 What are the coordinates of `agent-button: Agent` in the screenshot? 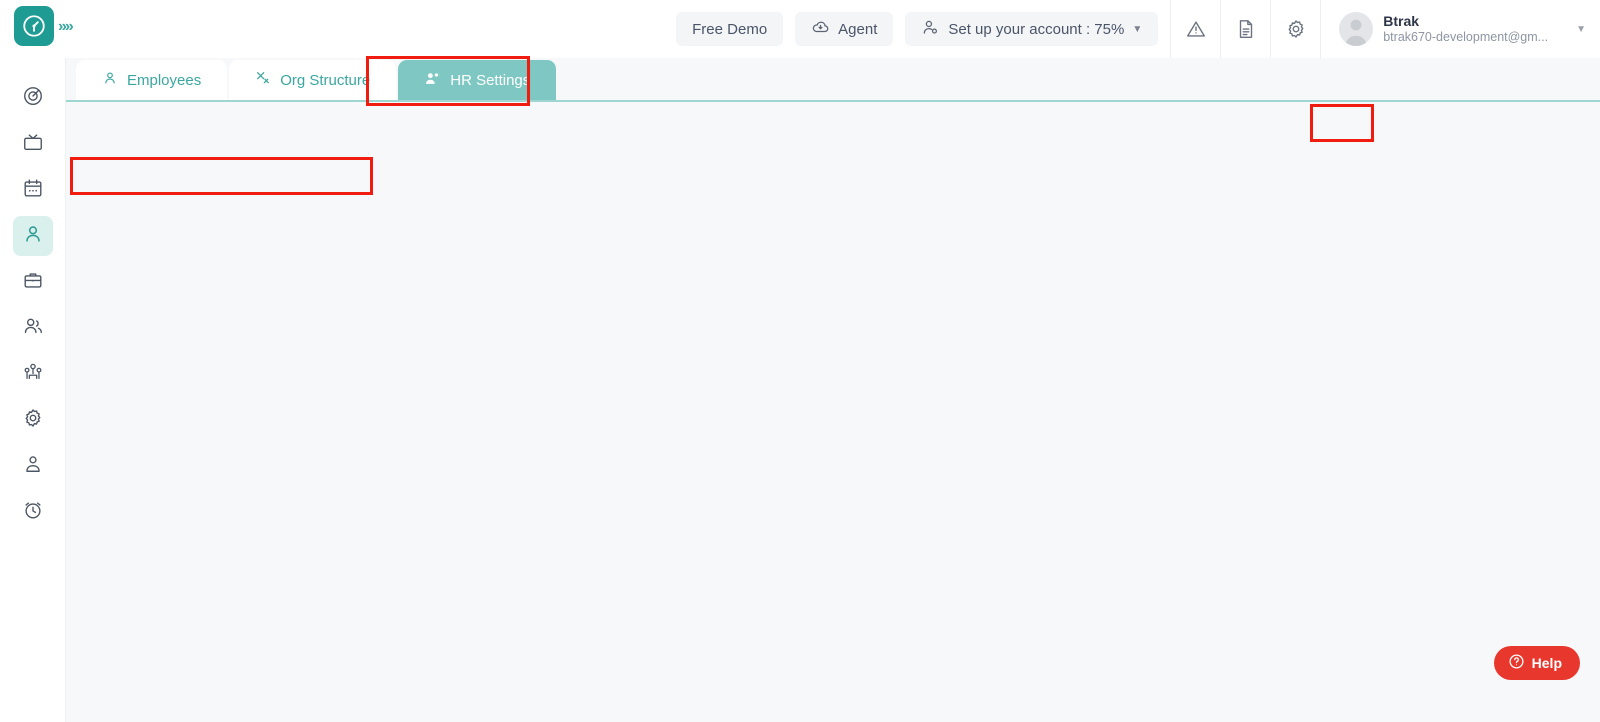 It's located at (844, 29).